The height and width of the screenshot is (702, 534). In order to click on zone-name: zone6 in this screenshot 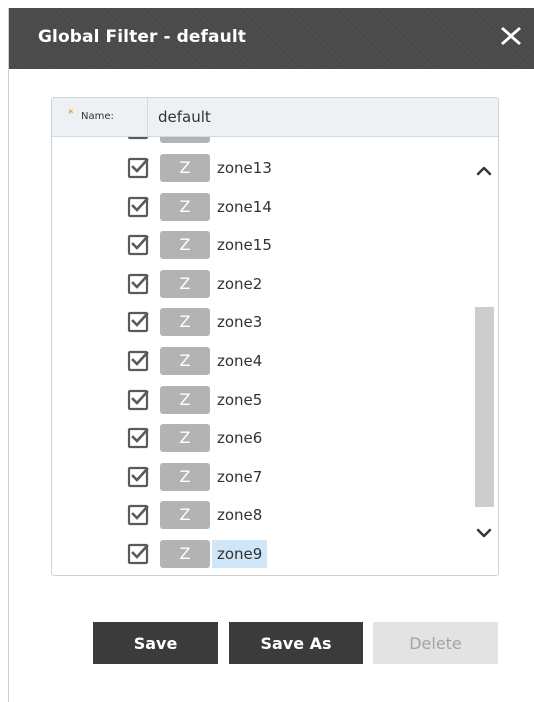, I will do `click(239, 438)`.